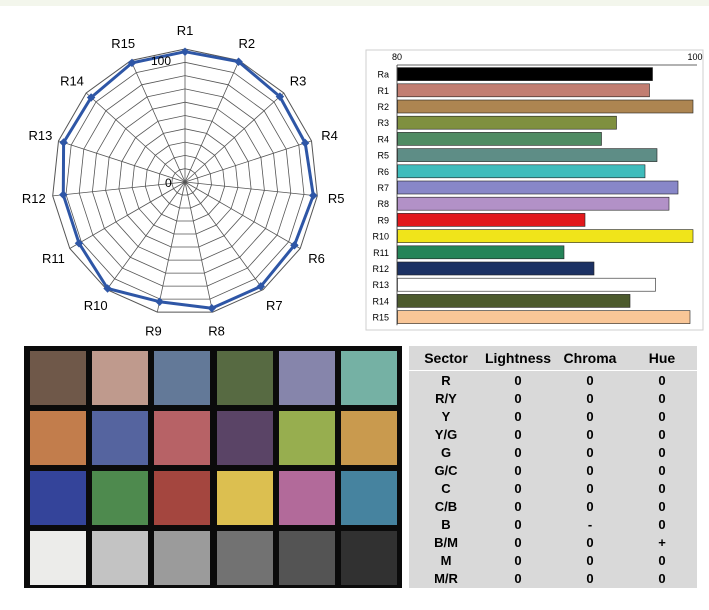 This screenshot has width=709, height=610. I want to click on bar-r12, so click(496, 268).